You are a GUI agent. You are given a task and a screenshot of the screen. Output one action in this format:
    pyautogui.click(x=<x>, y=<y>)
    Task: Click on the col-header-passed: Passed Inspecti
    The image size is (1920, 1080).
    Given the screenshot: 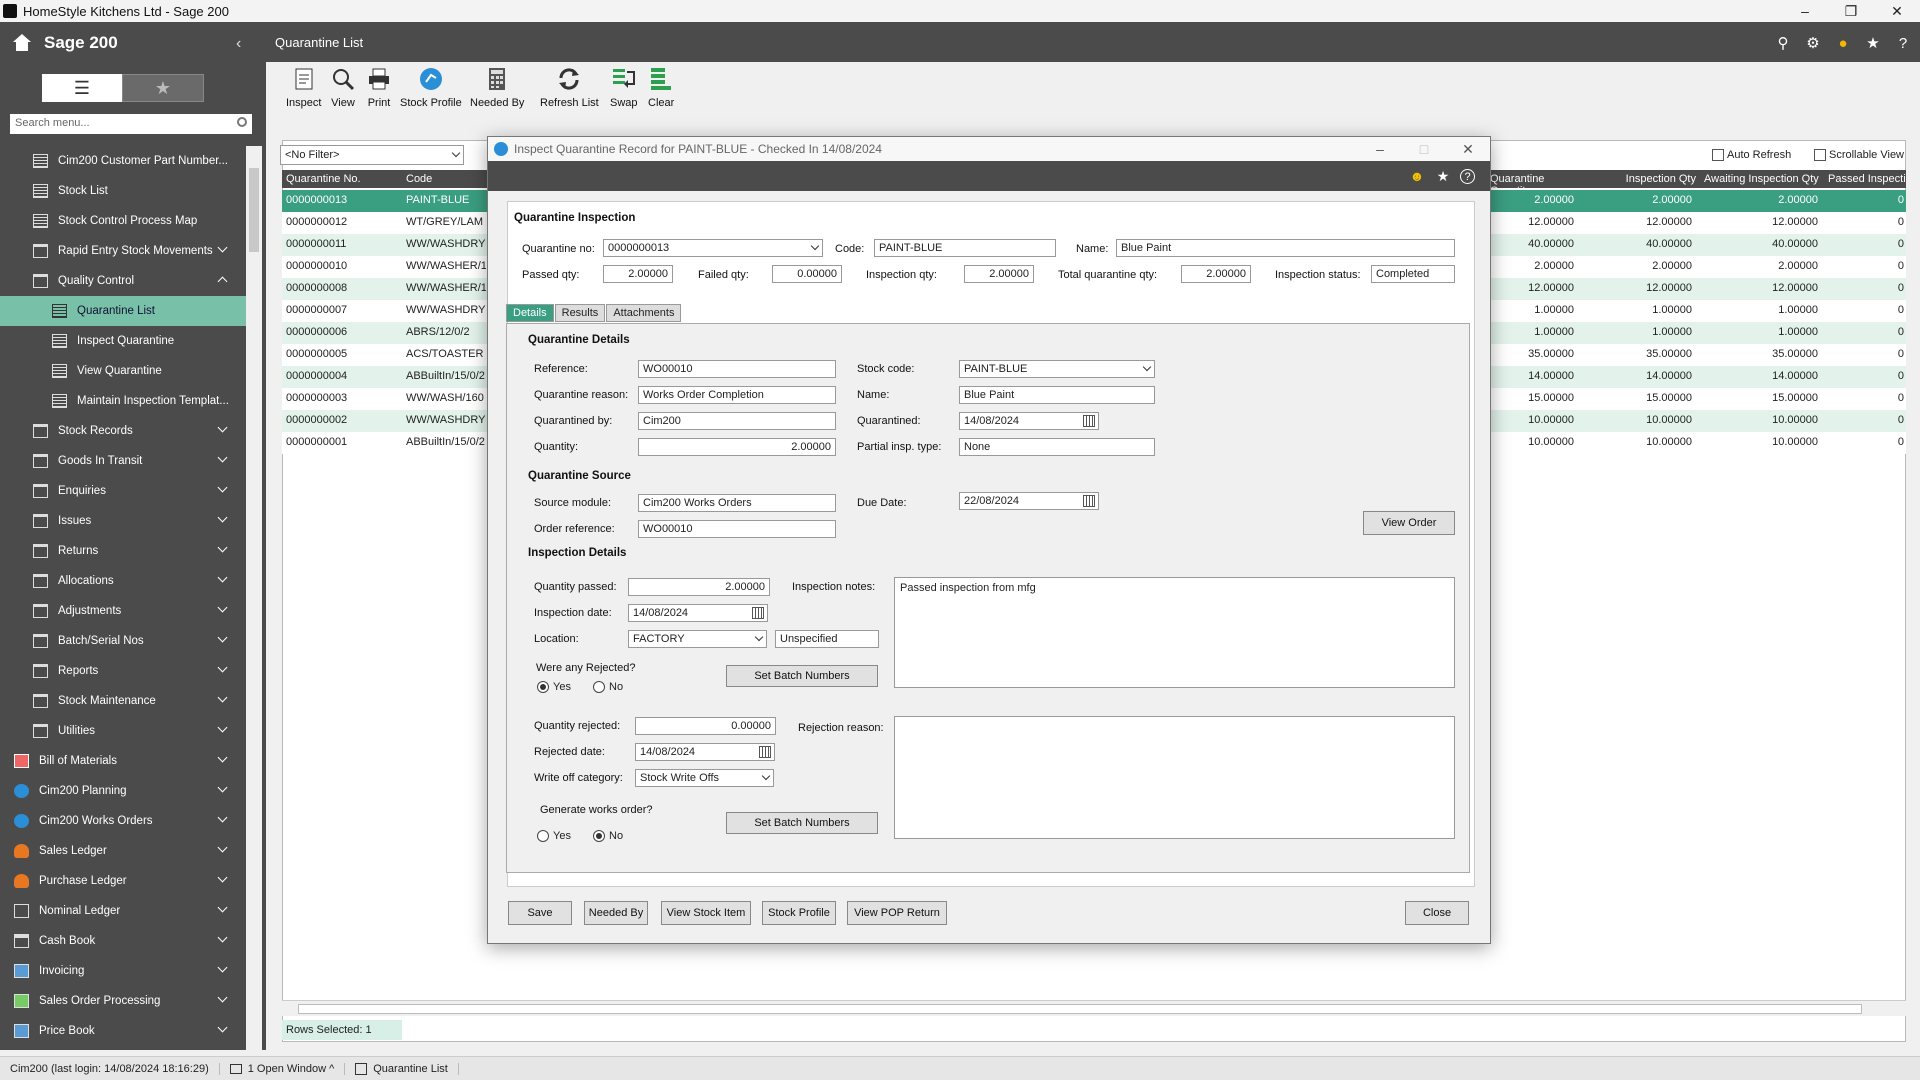 What is the action you would take?
    pyautogui.click(x=1865, y=179)
    